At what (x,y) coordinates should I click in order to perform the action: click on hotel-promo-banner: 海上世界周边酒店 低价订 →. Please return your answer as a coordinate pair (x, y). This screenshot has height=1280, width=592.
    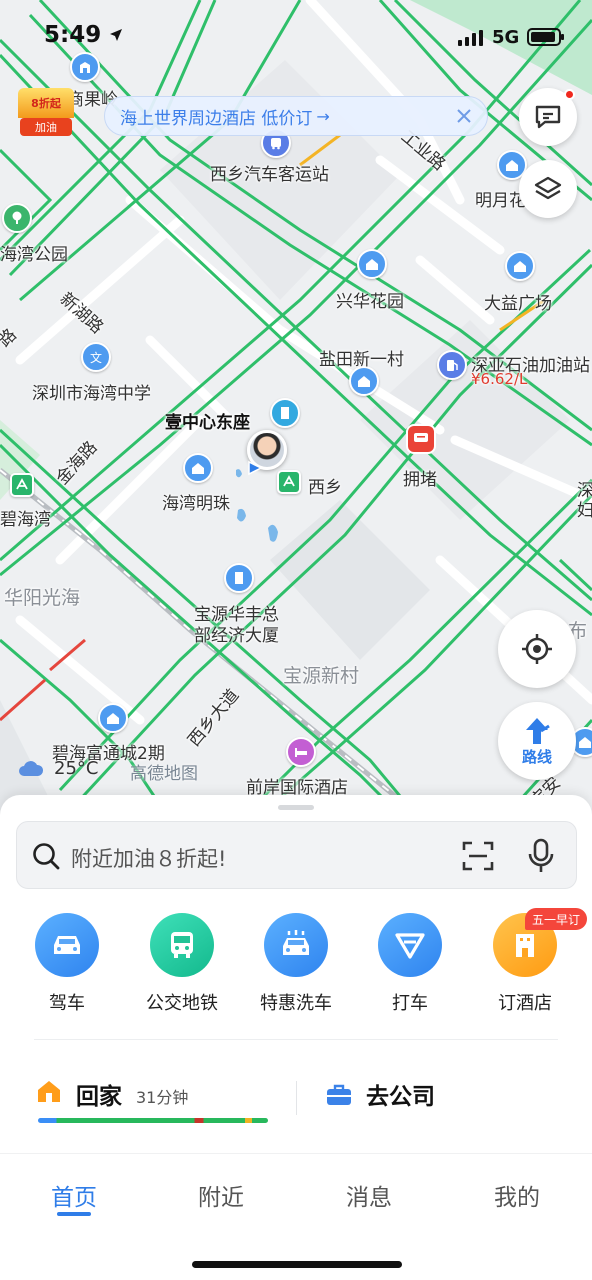
    Looking at the image, I should click on (296, 116).